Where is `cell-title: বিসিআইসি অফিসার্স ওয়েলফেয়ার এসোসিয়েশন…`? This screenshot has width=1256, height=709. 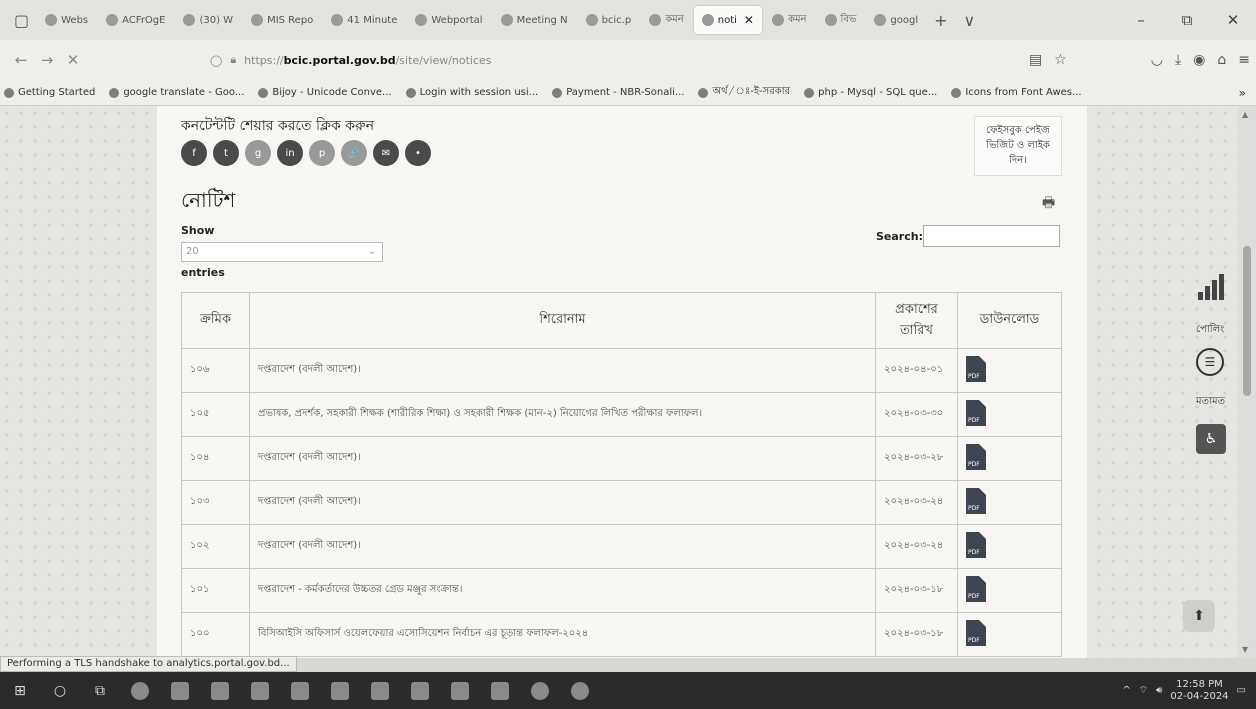
cell-title: বিসিআইসি অফিসার্স ওয়েলফেয়ার এসোসিয়েশন… is located at coordinates (562, 634).